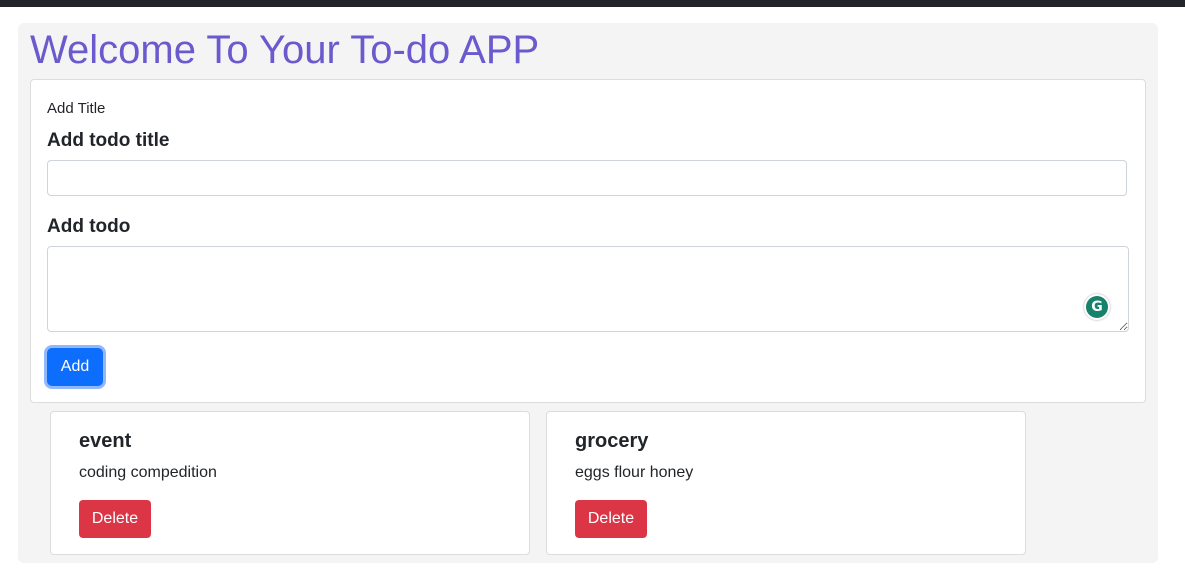 The width and height of the screenshot is (1185, 576). I want to click on browser-top-bar, so click(592, 3).